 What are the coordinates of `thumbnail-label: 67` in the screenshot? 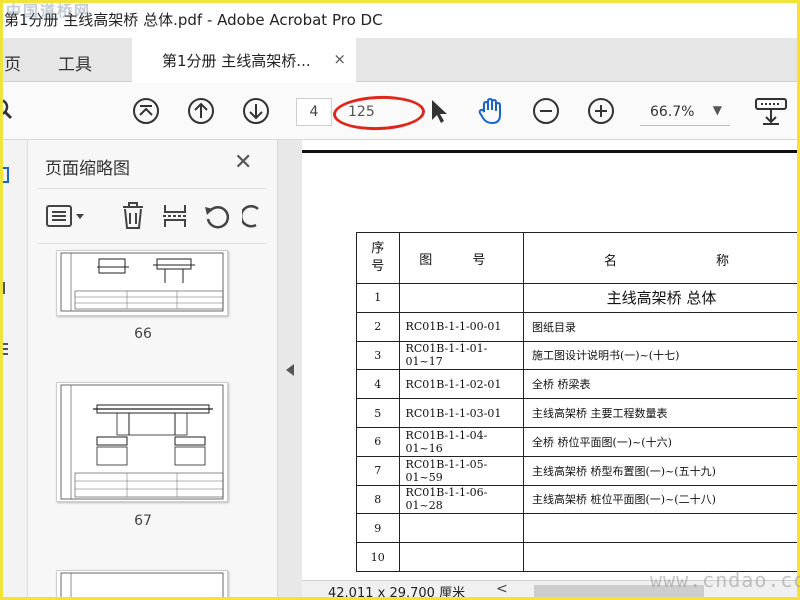 It's located at (143, 521).